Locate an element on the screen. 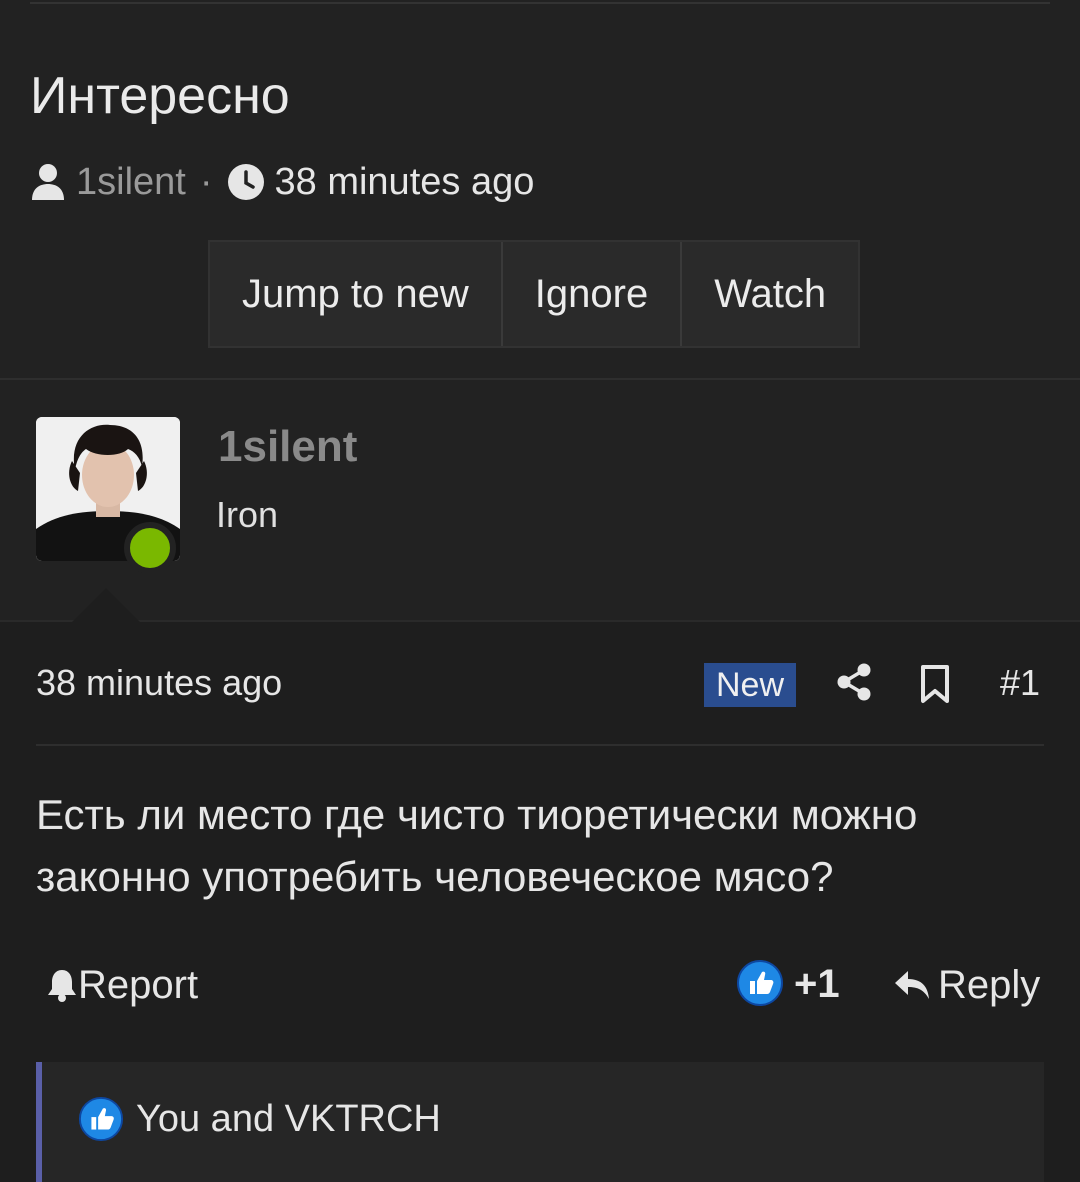 The image size is (1080, 1182). online-status-indicator is located at coordinates (150, 548).